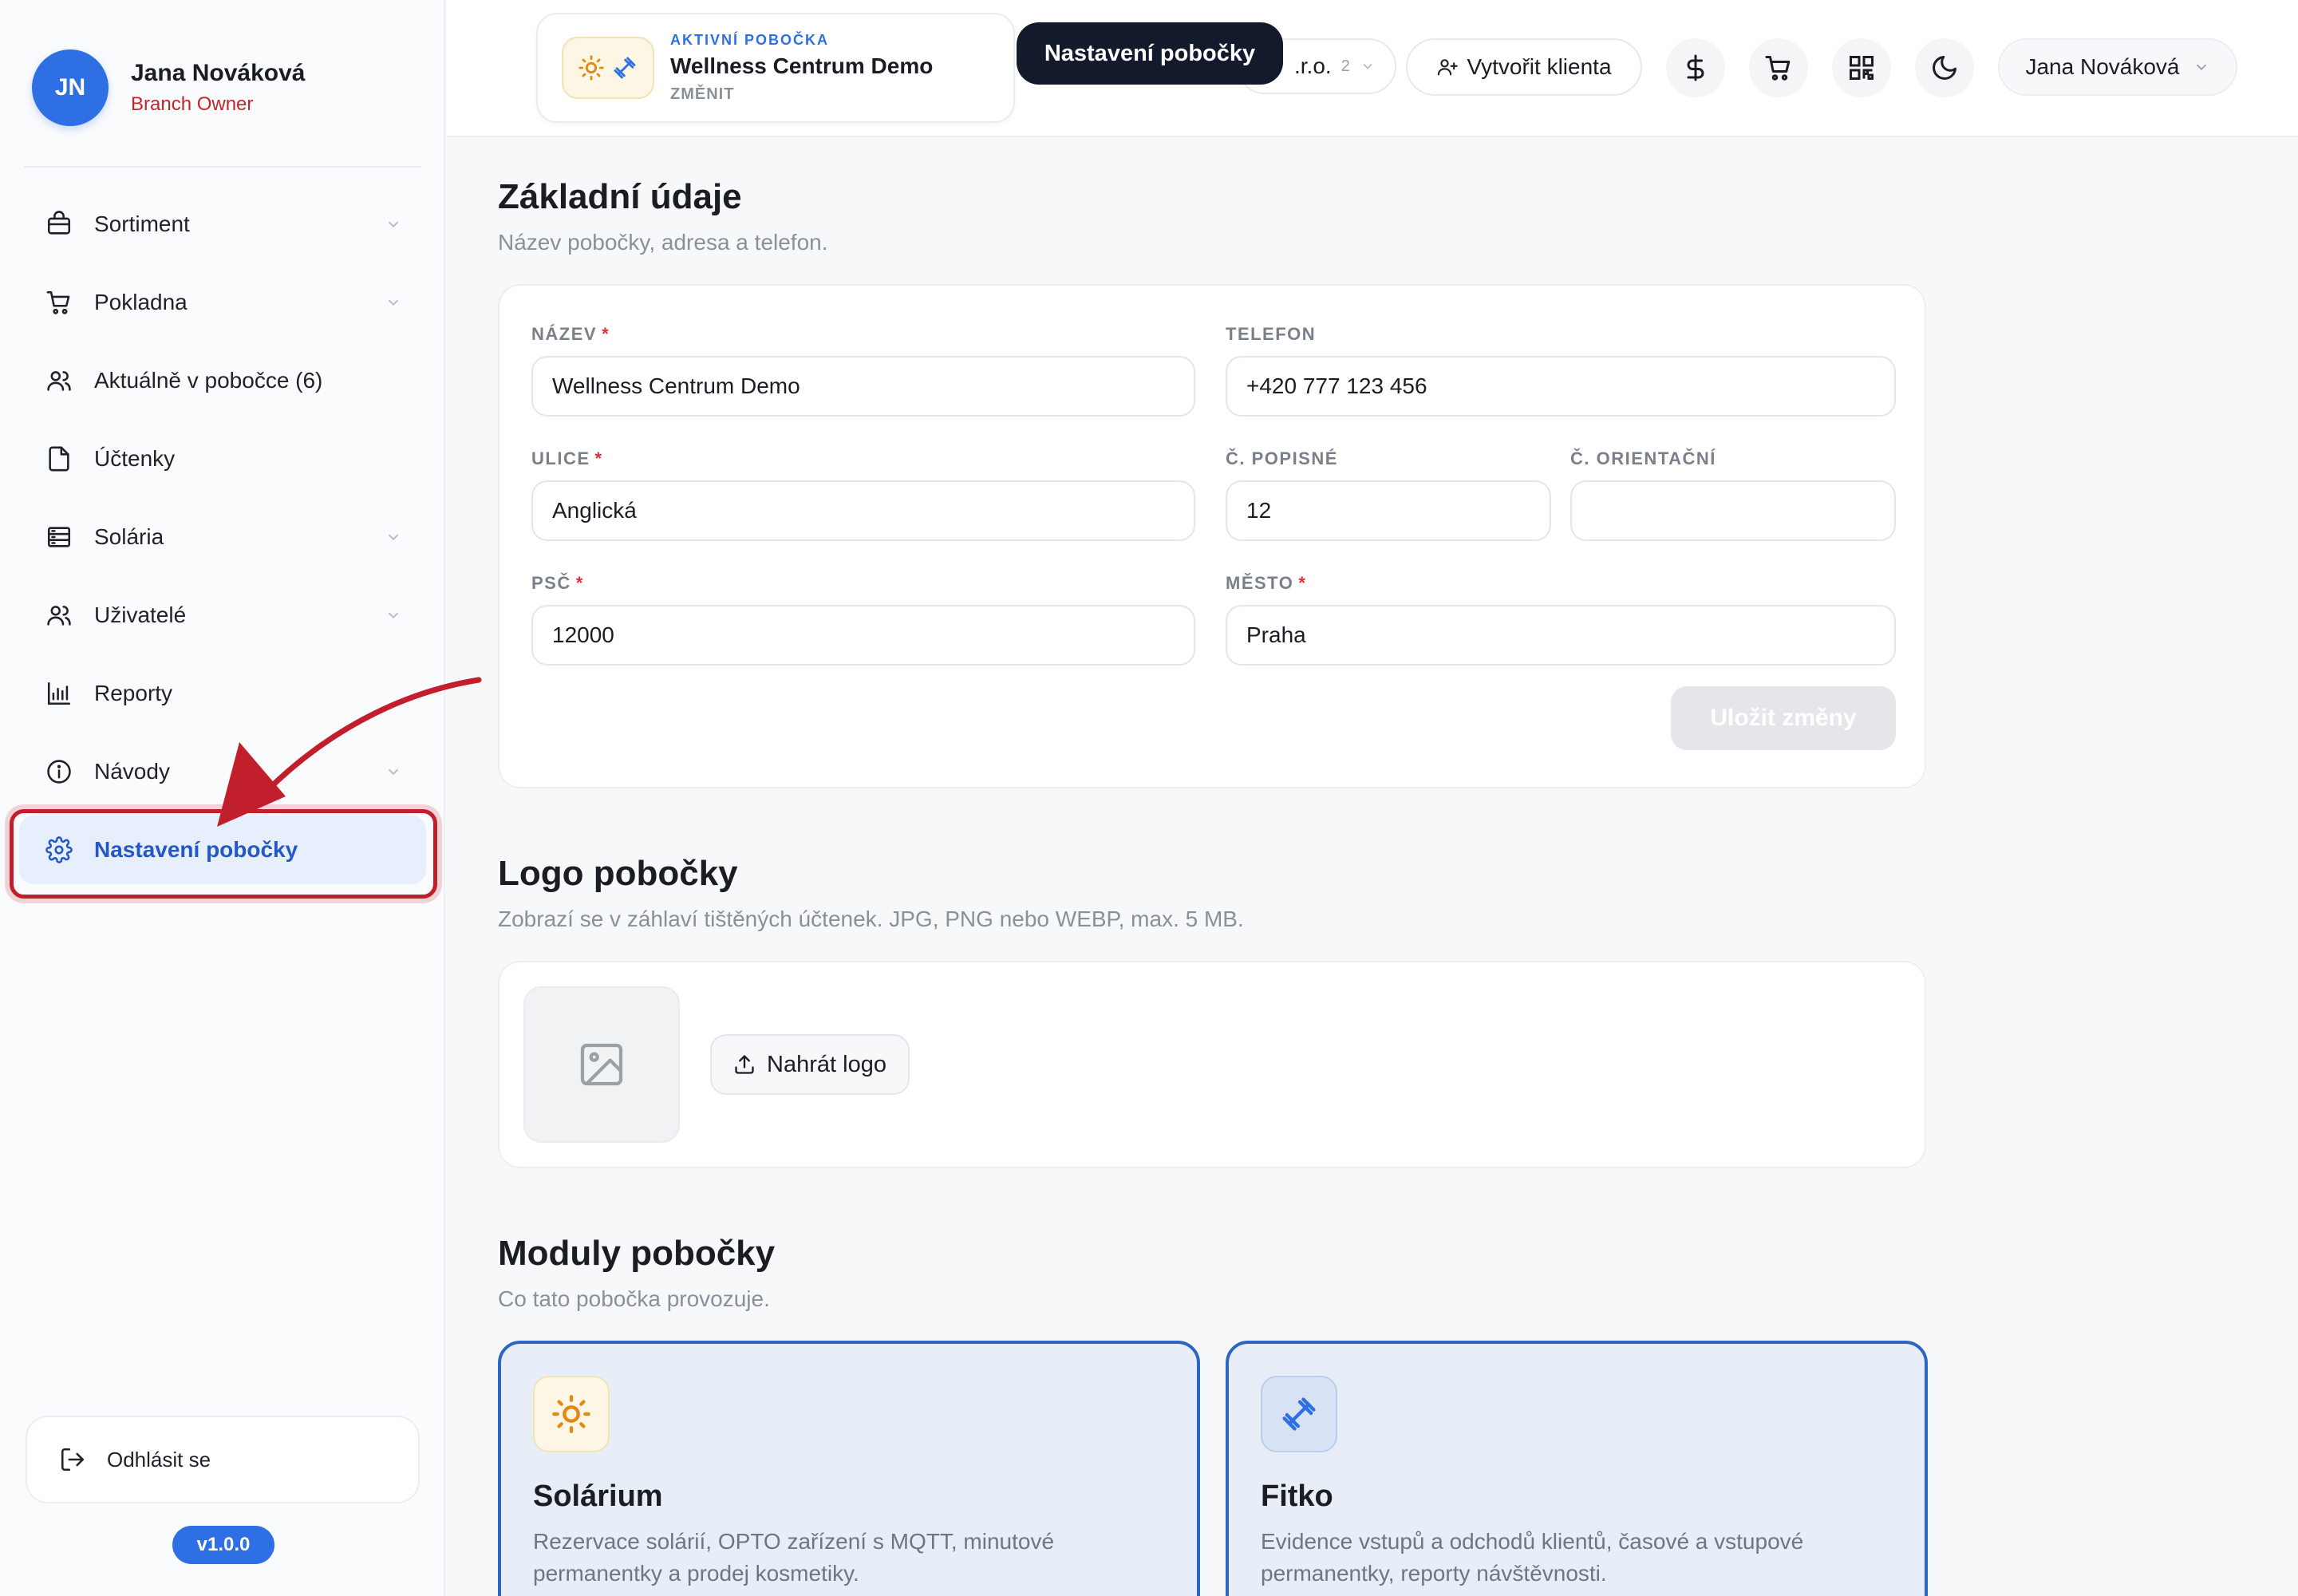  Describe the element at coordinates (223, 537) in the screenshot. I see `sidebar-item-solaria: Solária` at that location.